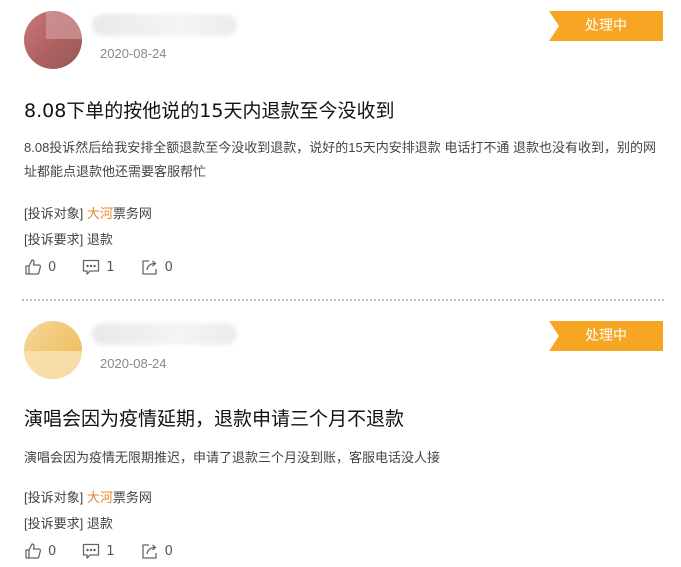 The width and height of the screenshot is (681, 567). Describe the element at coordinates (209, 109) in the screenshot. I see `complaint-title: 8.08下单的按他说的15天内退款至今没收到` at that location.